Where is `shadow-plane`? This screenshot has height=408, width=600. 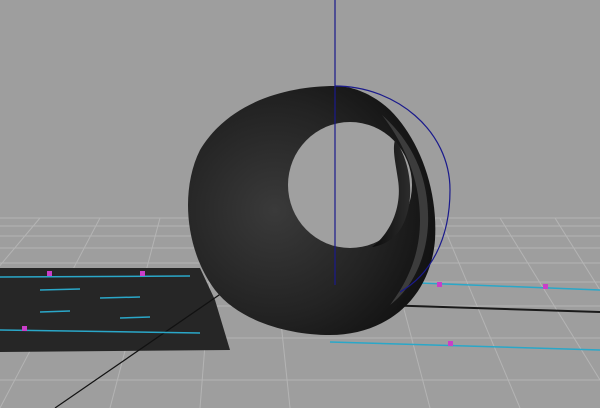
shadow-plane is located at coordinates (115, 310).